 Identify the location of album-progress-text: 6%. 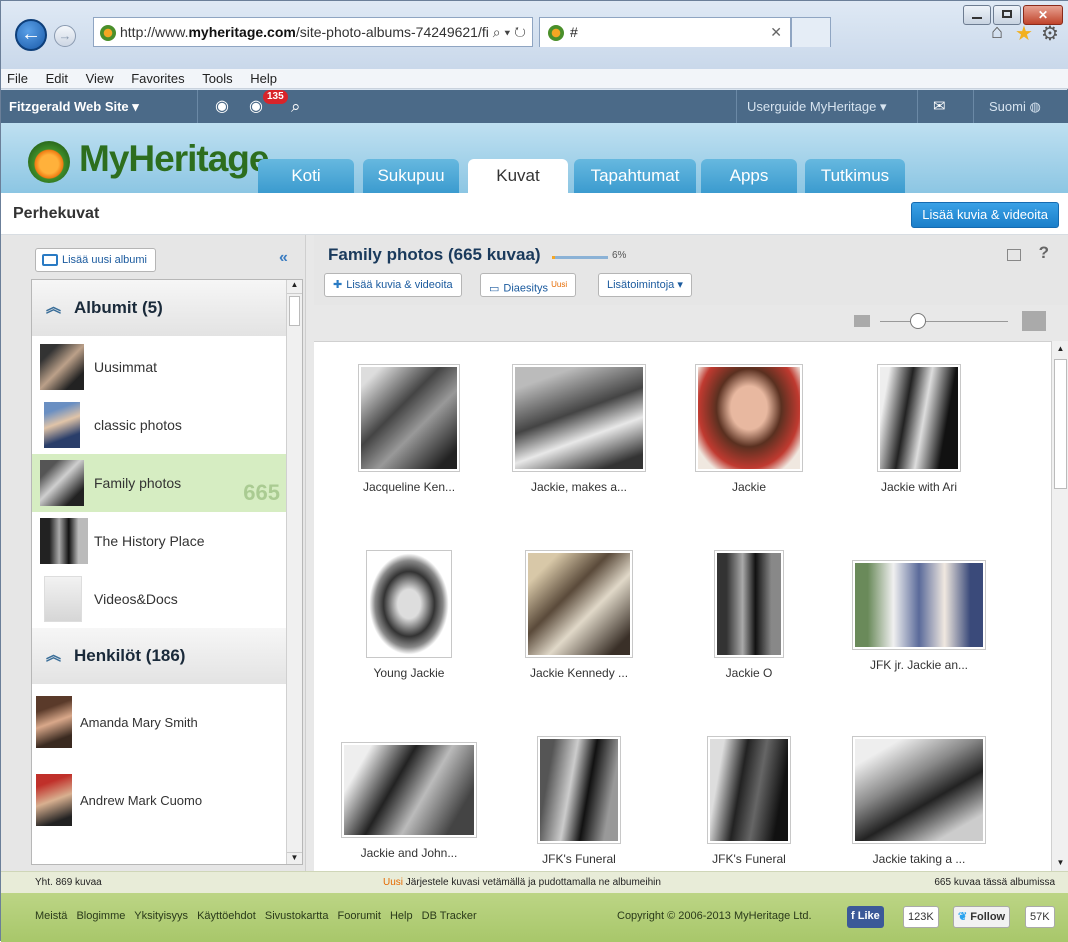
(619, 255).